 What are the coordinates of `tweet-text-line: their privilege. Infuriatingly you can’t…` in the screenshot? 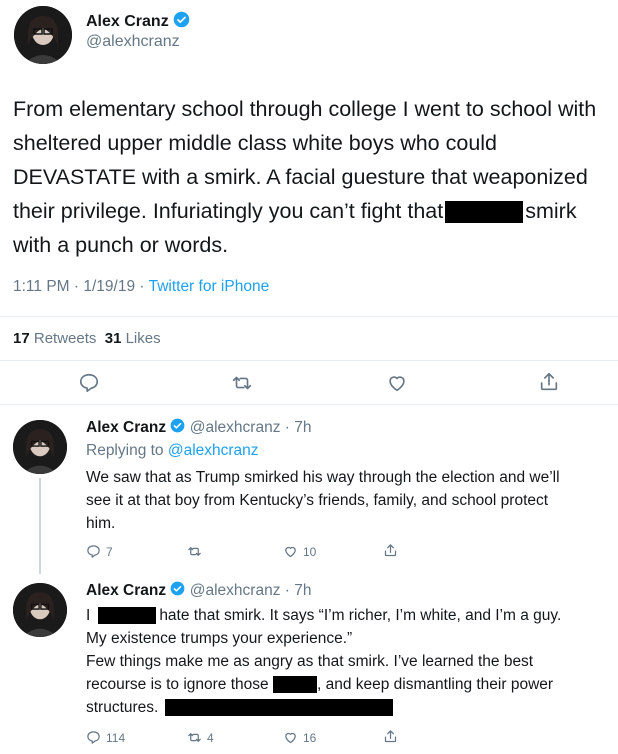 It's located at (304, 211).